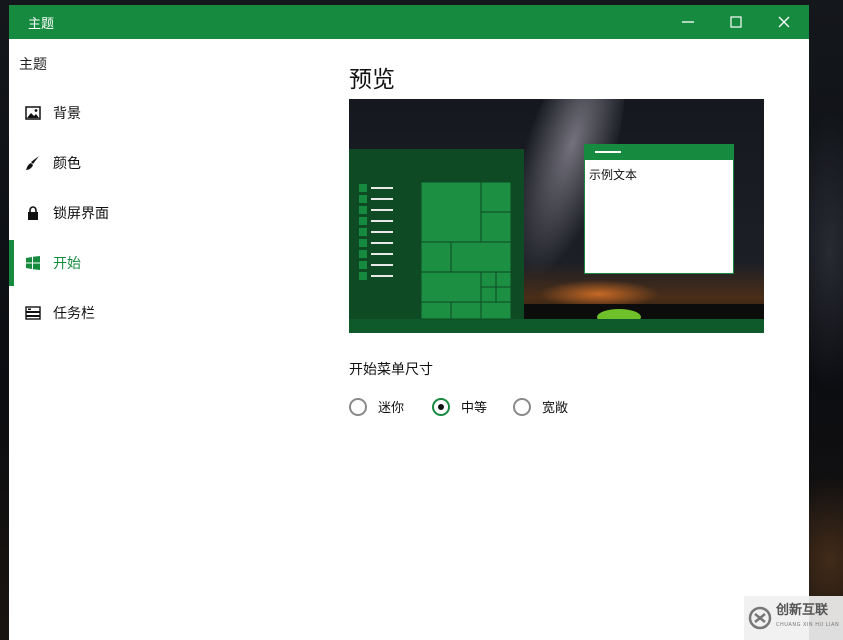 This screenshot has width=843, height=640. What do you see at coordinates (33, 163) in the screenshot?
I see `brush-icon` at bounding box center [33, 163].